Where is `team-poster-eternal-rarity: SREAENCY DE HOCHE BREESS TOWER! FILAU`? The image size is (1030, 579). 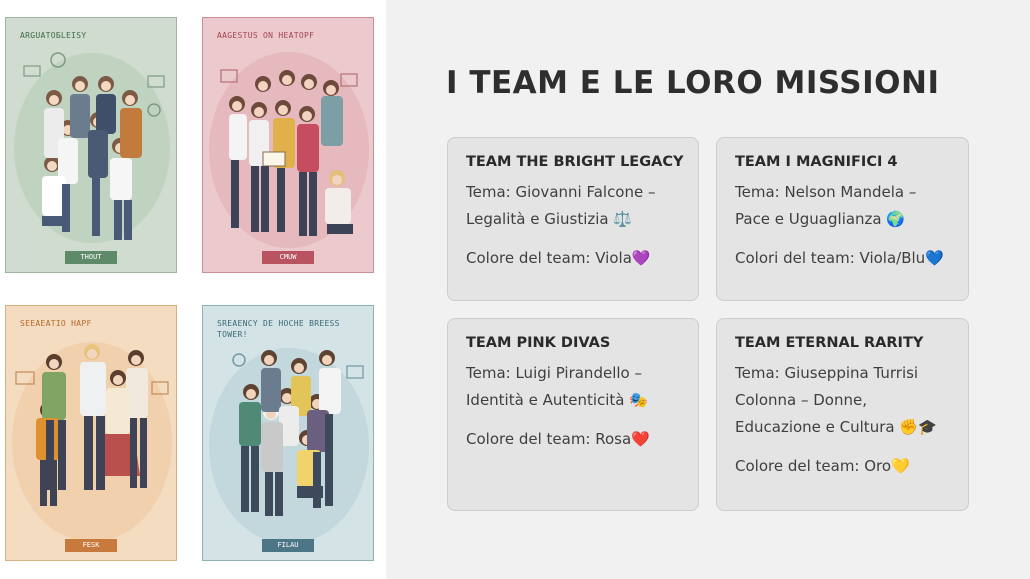 team-poster-eternal-rarity: SREAENCY DE HOCHE BREESS TOWER! FILAU is located at coordinates (288, 433).